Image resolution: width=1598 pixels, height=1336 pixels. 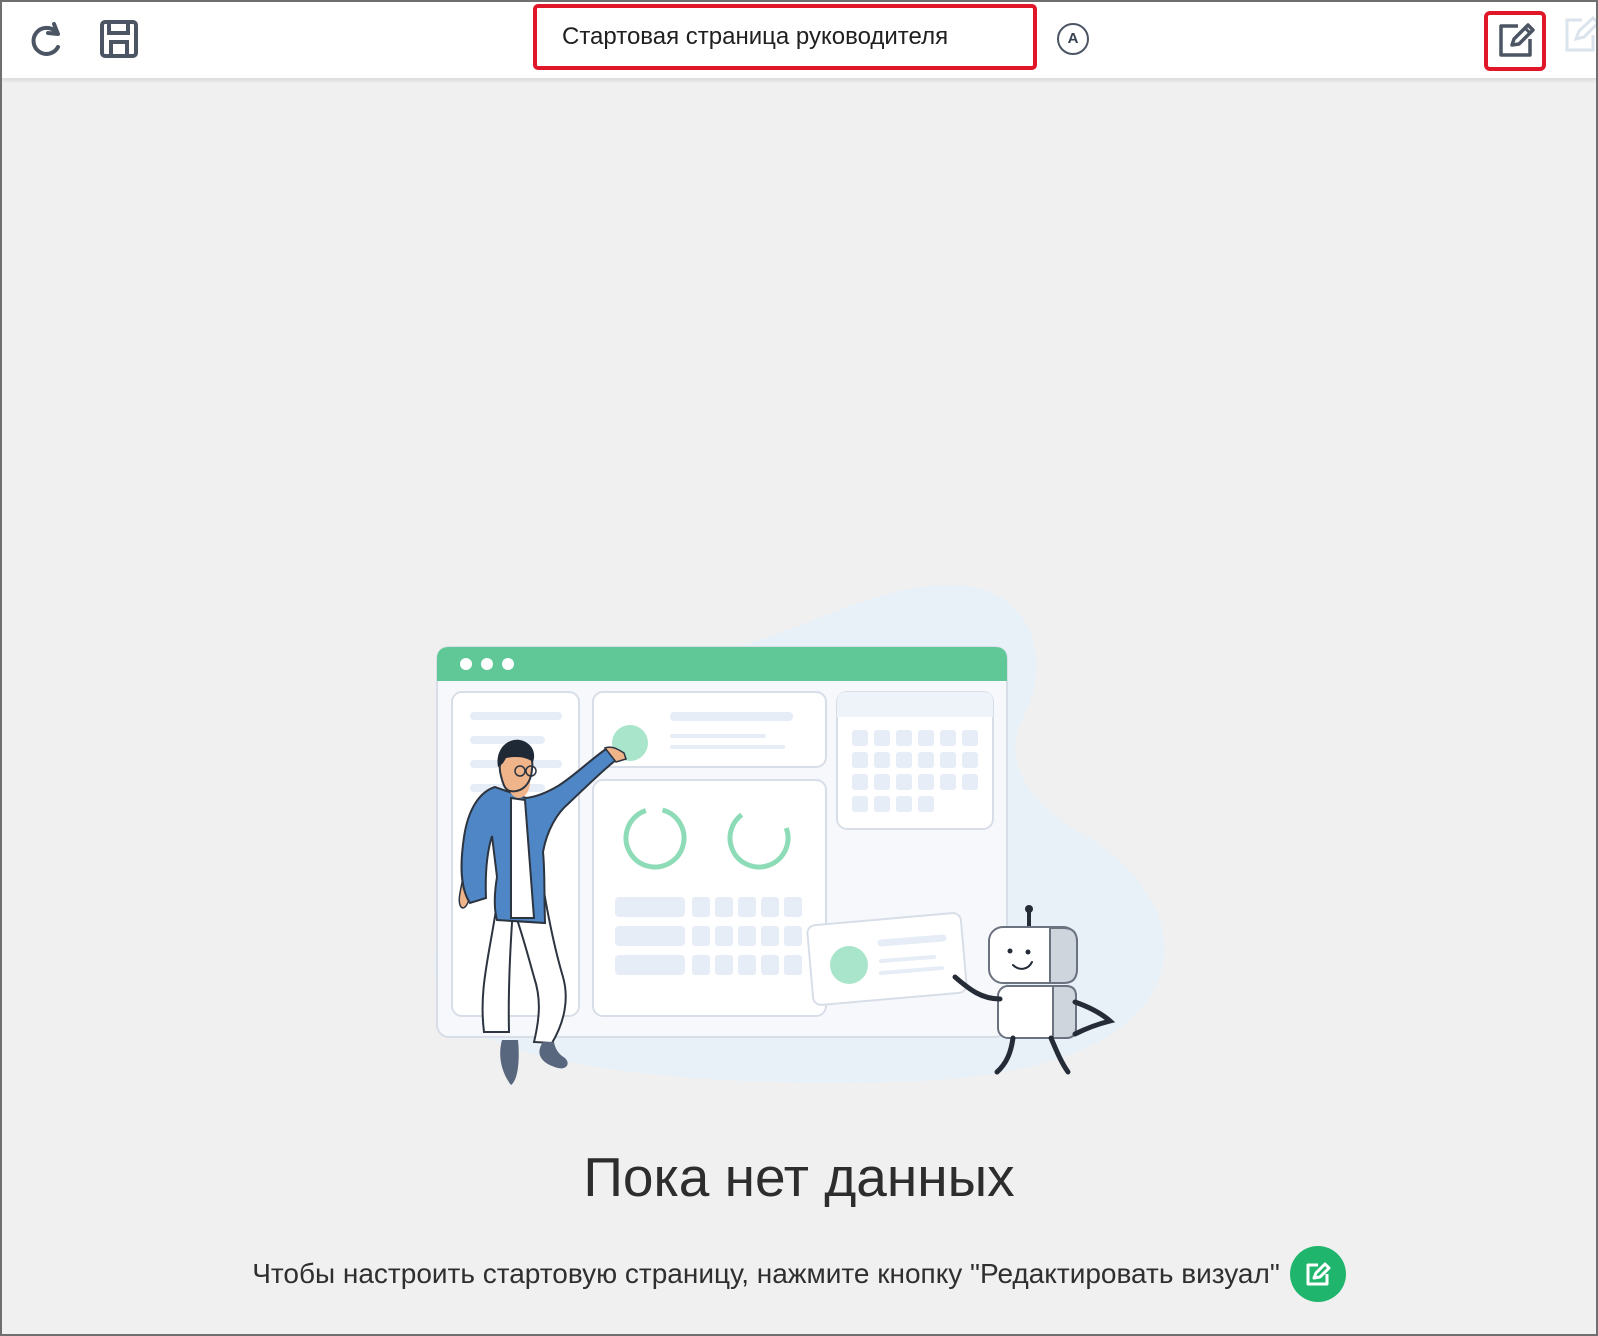 I want to click on save-button, so click(x=119, y=39).